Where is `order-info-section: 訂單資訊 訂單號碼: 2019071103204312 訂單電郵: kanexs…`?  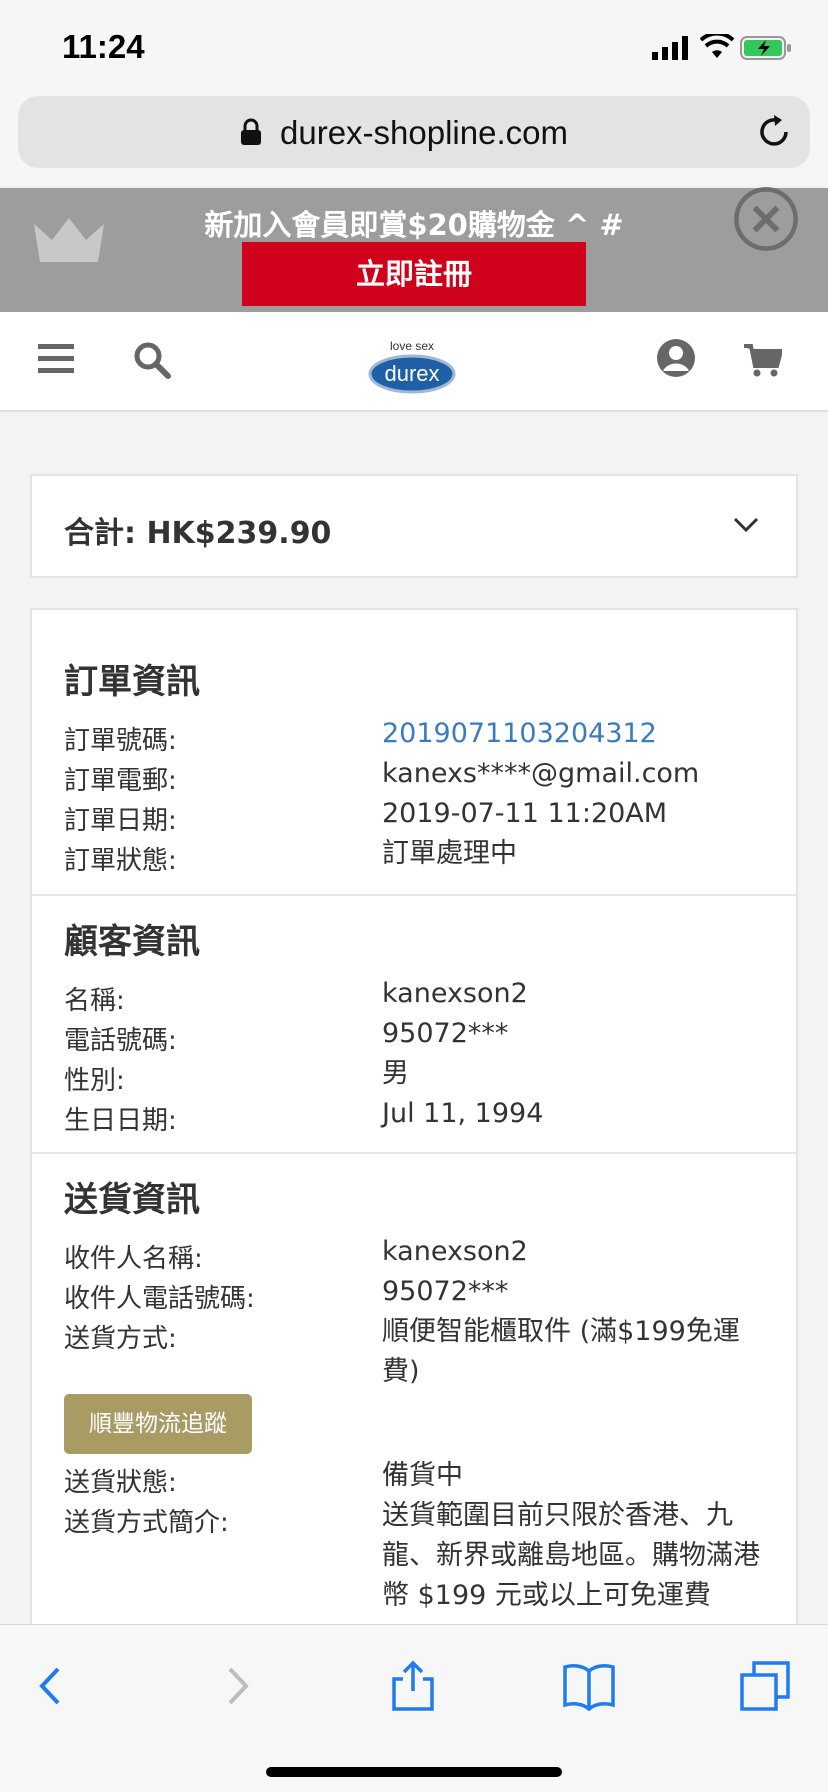 order-info-section: 訂單資訊 訂單號碼: 2019071103204312 訂單電郵: kanexs… is located at coordinates (414, 752).